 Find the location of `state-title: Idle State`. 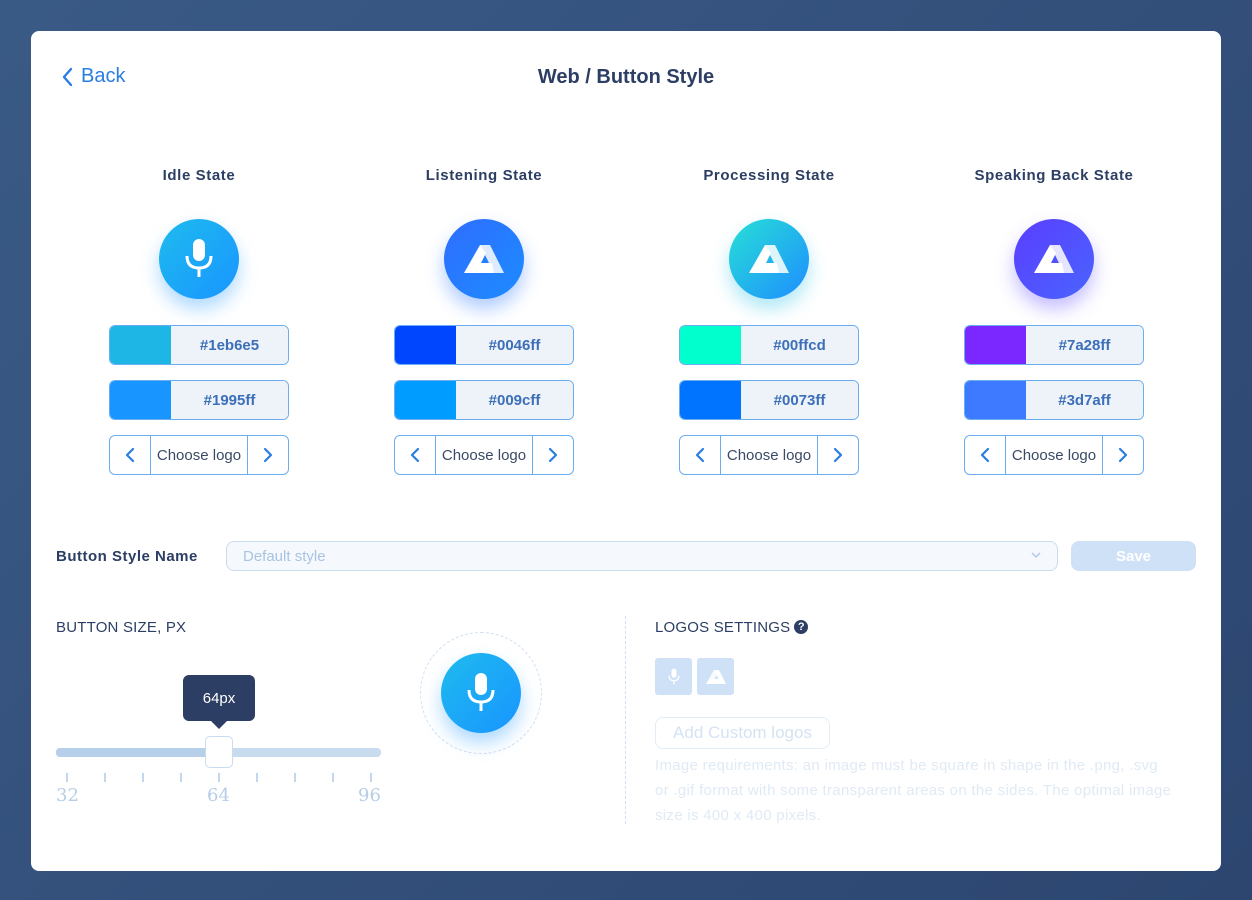

state-title: Idle State is located at coordinates (199, 175).